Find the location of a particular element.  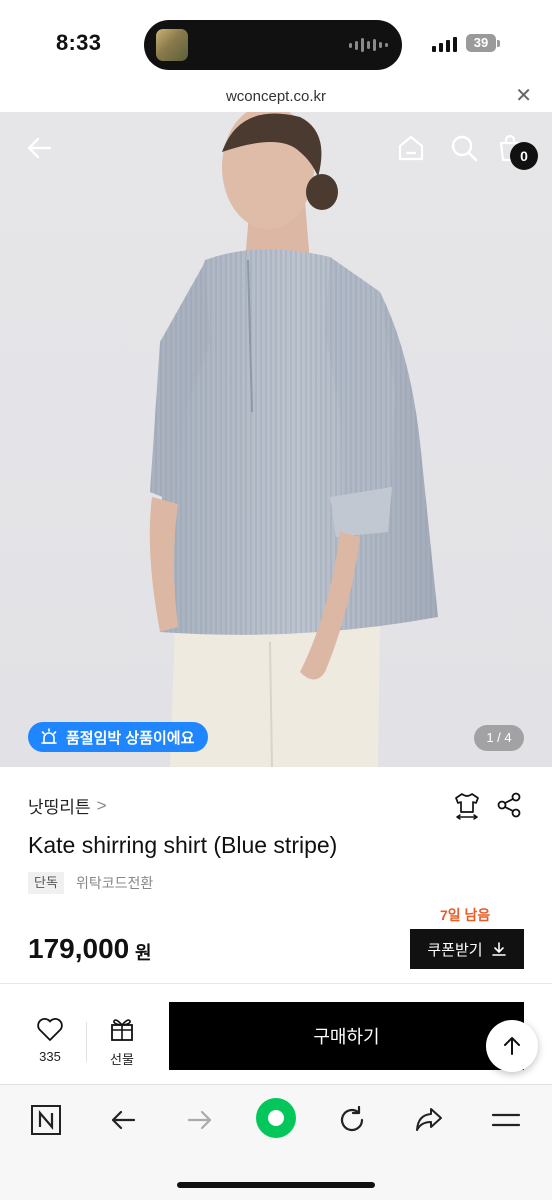

share-icon is located at coordinates (509, 805).